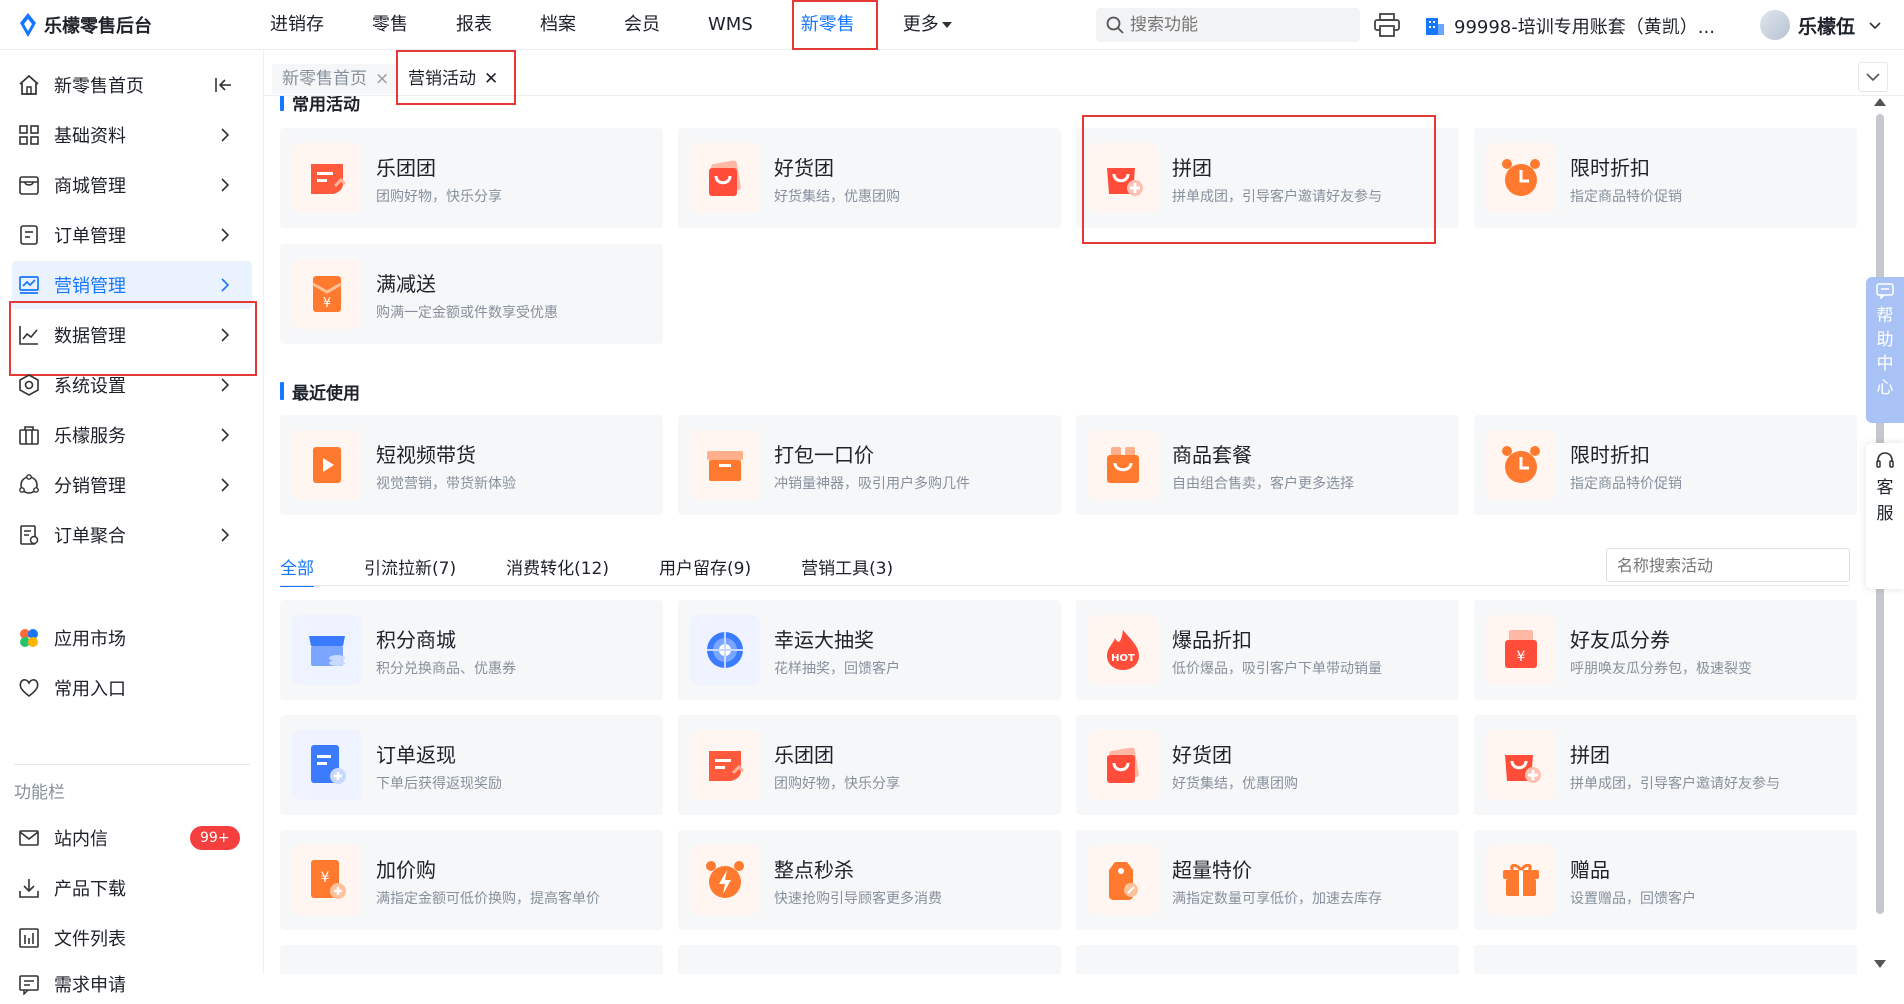  I want to click on sidebar-item-mall: 商城管理, so click(132, 185).